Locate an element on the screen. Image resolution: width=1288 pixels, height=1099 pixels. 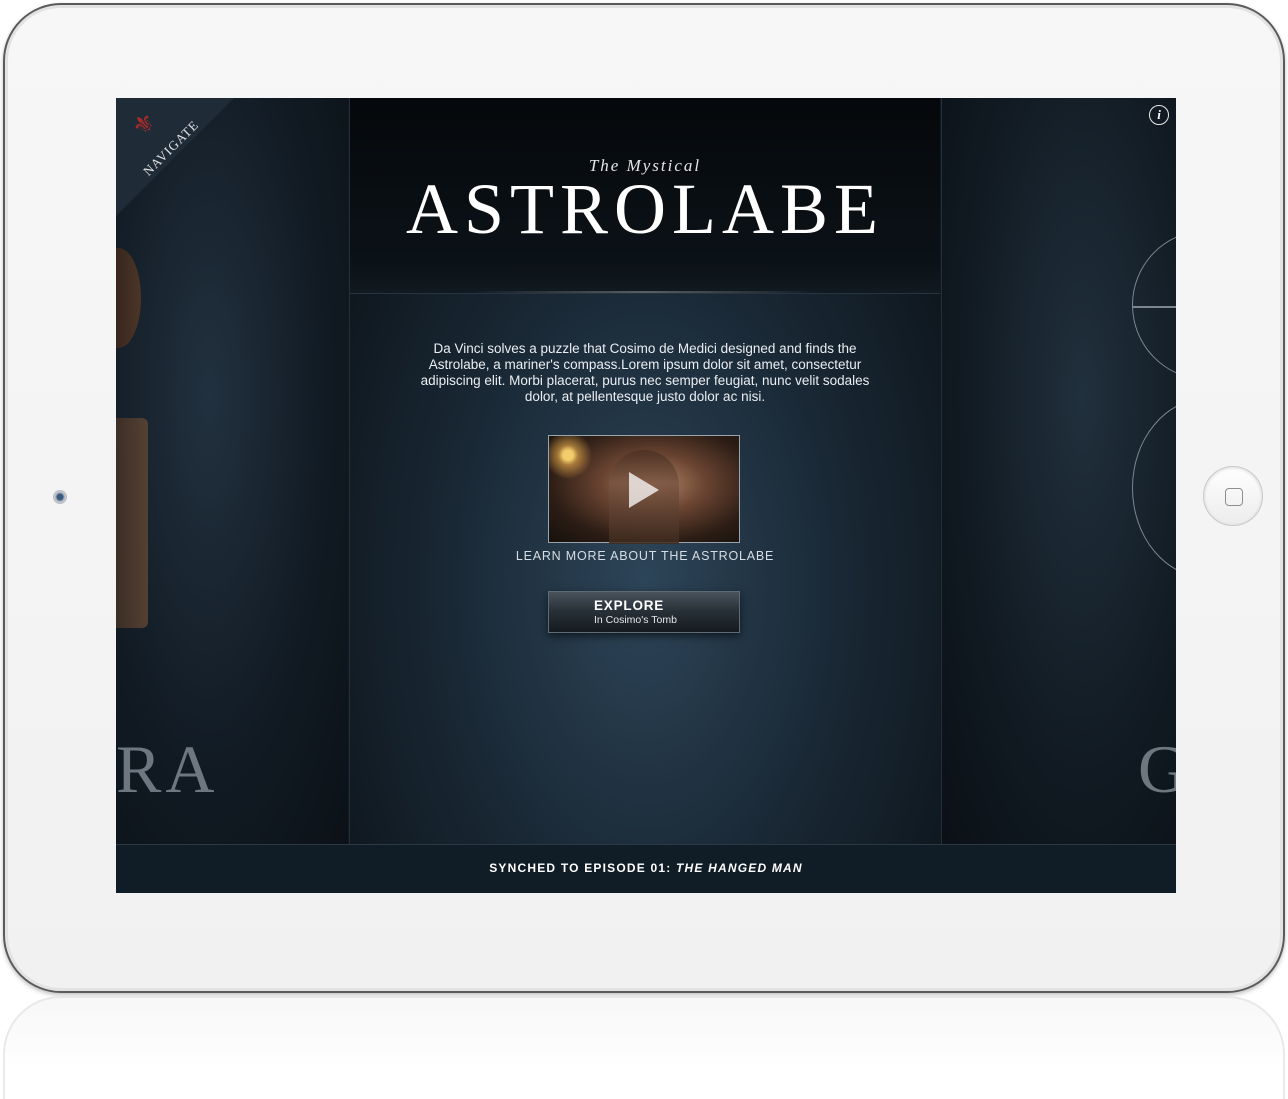
explore-button-label: EXPLORE is located at coordinates (629, 605).